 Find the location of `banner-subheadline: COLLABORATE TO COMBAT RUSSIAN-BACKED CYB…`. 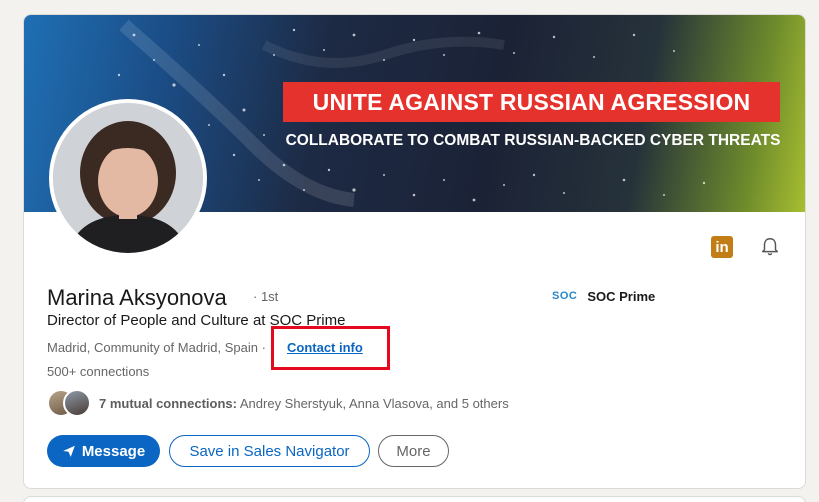

banner-subheadline: COLLABORATE TO COMBAT RUSSIAN-BACKED CYB… is located at coordinates (533, 140).